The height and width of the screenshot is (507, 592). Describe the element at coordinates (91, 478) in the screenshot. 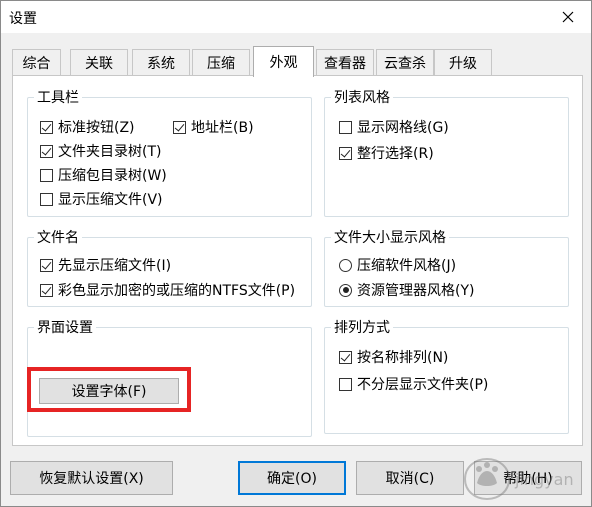

I see `restore-defaults-button: 恢复默认设置(X)` at that location.